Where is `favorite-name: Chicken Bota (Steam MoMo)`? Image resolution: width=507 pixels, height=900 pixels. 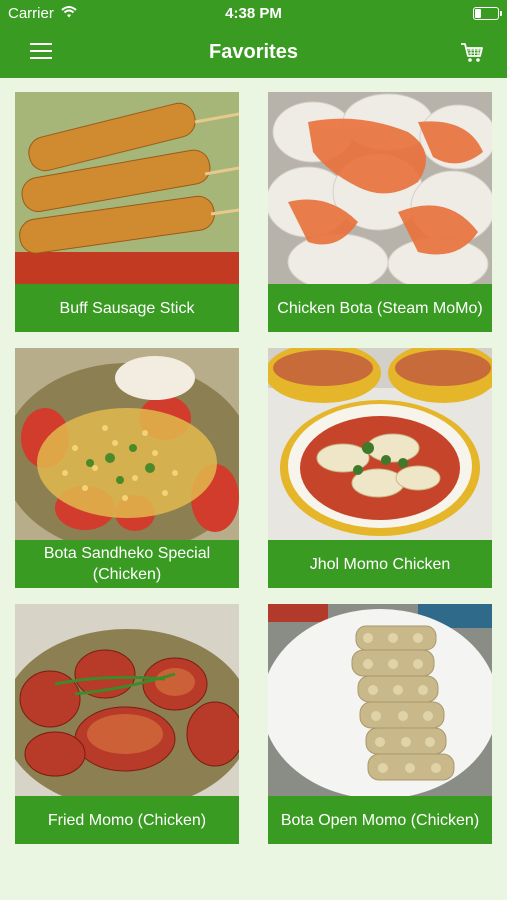 favorite-name: Chicken Bota (Steam MoMo) is located at coordinates (380, 308).